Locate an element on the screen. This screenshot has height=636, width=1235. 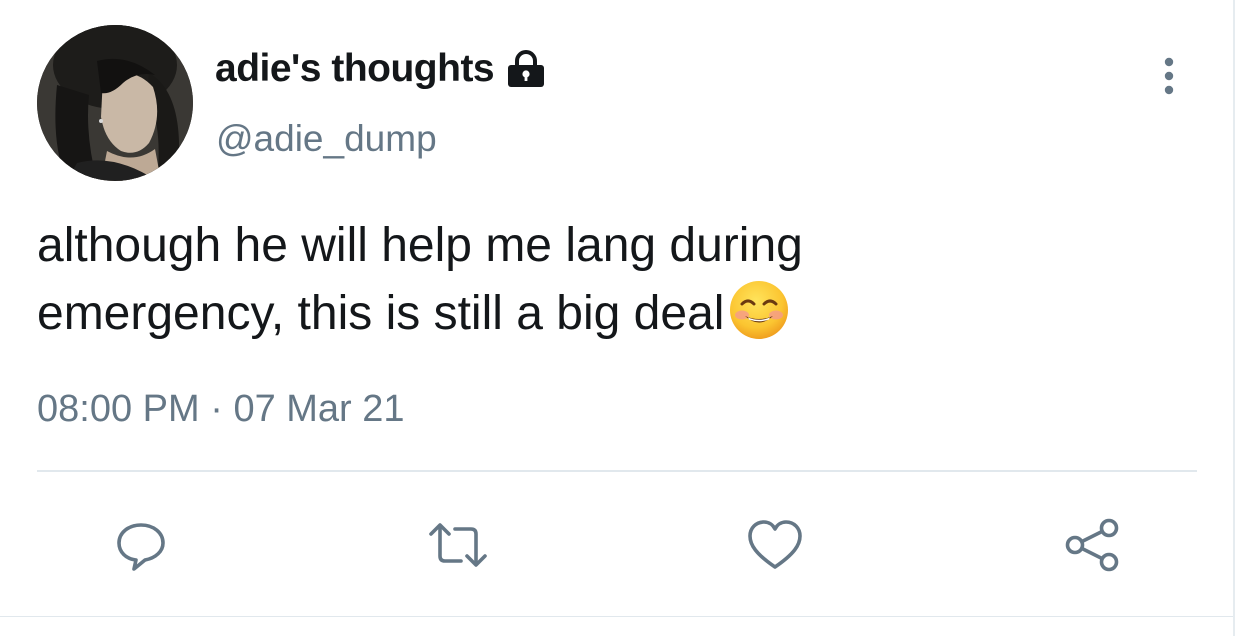
user-handle: @adie_dump is located at coordinates (326, 139).